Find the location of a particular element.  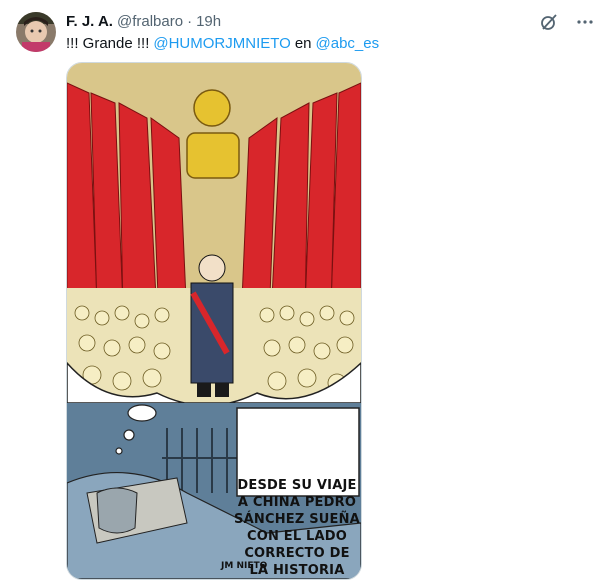

timestamp: 19h is located at coordinates (208, 22).